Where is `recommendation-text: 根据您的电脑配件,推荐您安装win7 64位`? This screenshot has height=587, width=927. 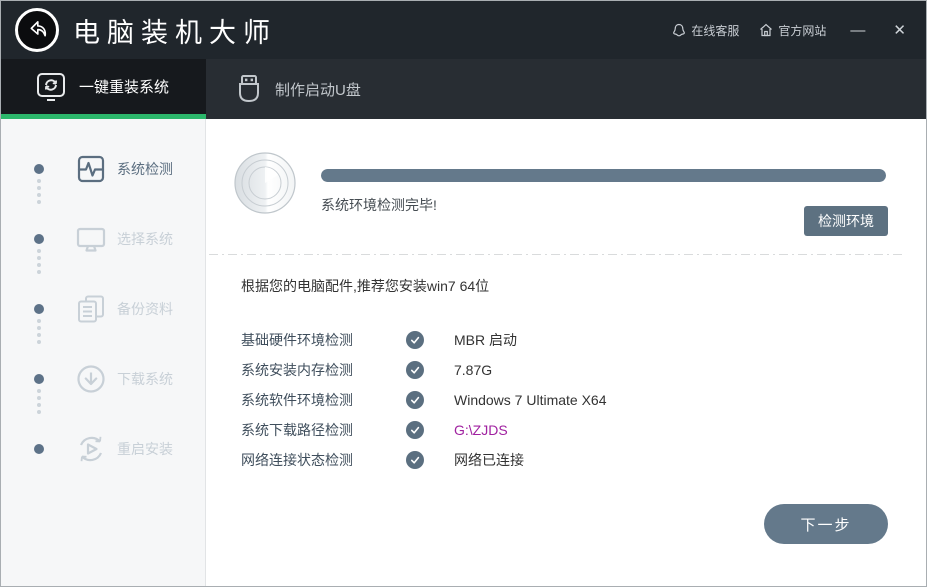
recommendation-text: 根据您的电脑配件,推荐您安装win7 64位 is located at coordinates (365, 286).